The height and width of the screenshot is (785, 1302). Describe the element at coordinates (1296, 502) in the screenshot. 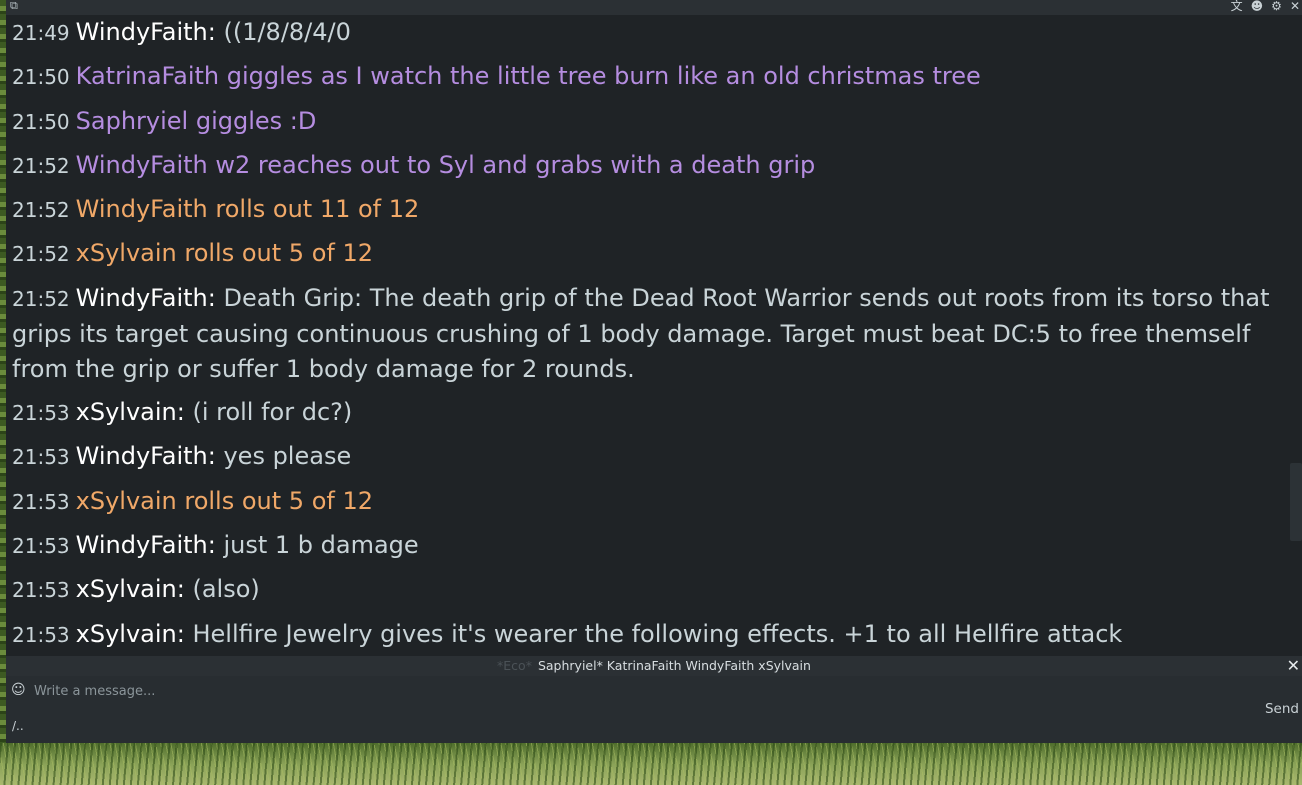

I see `scrollbar` at that location.